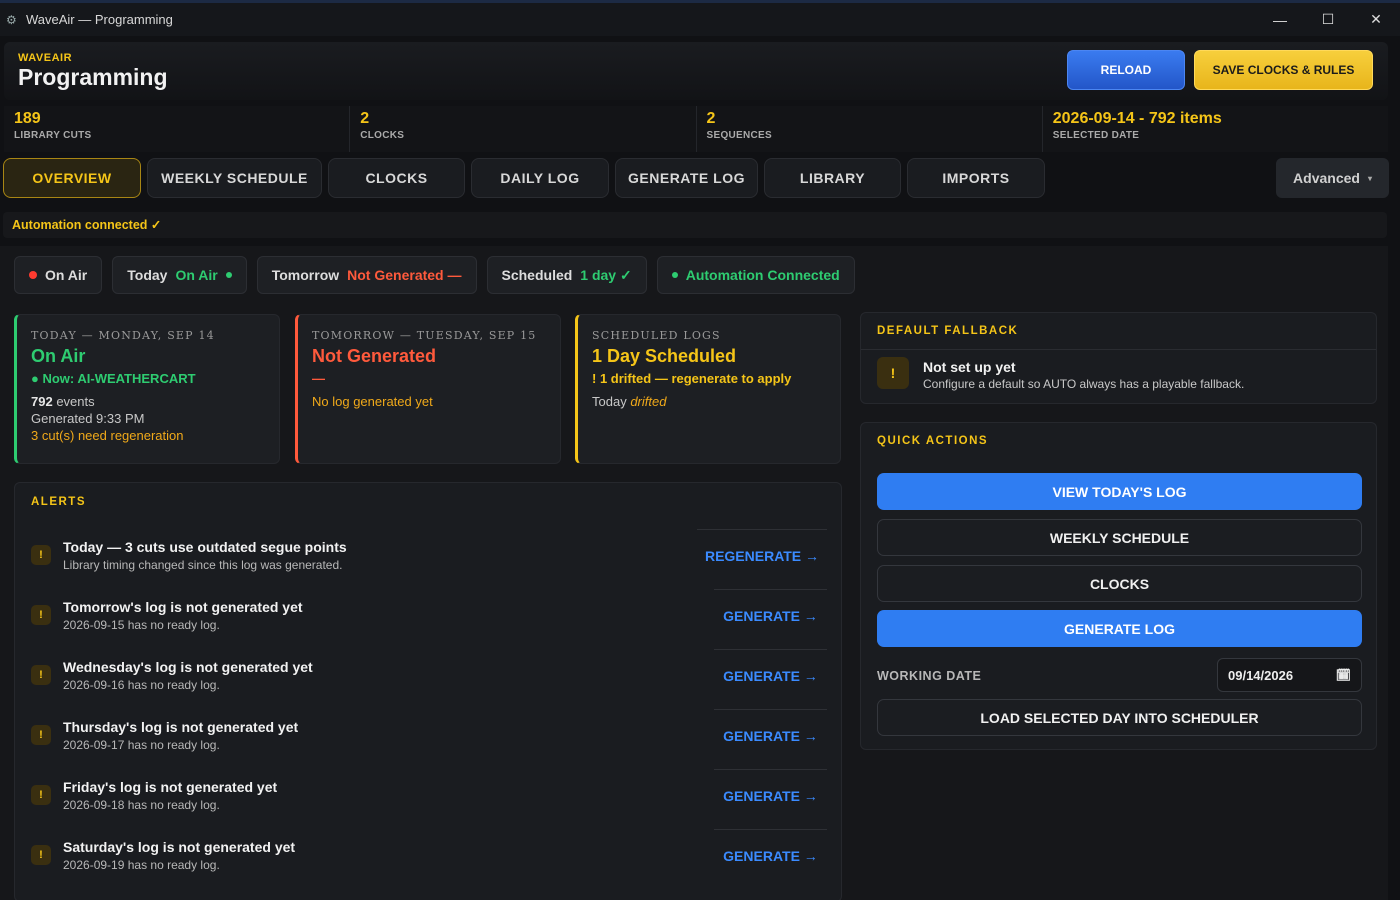 The width and height of the screenshot is (1400, 900). Describe the element at coordinates (1280, 19) in the screenshot. I see `minimize-icon: —` at that location.